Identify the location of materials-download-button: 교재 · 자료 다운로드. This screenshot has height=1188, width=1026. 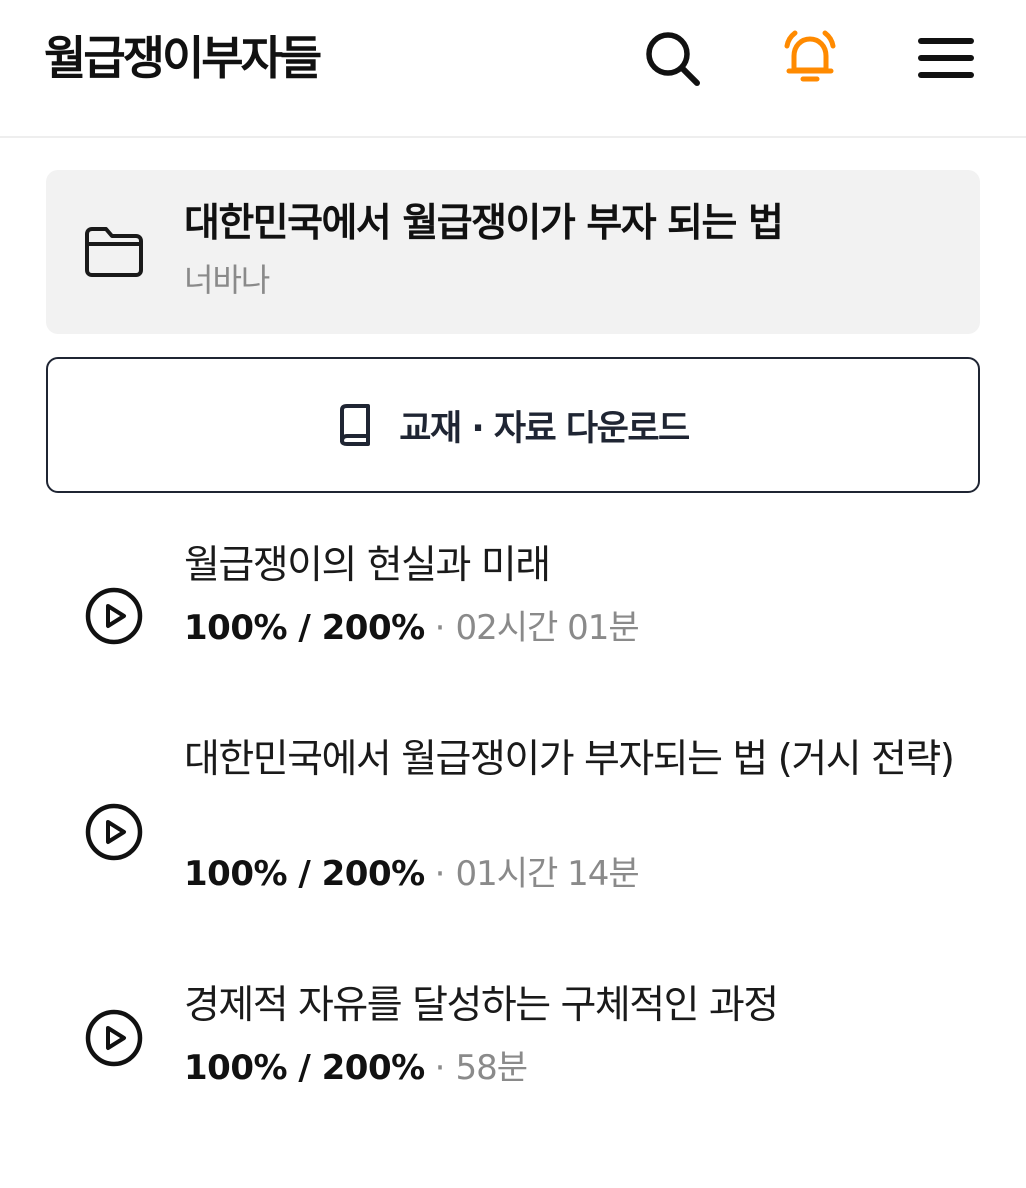
(513, 425).